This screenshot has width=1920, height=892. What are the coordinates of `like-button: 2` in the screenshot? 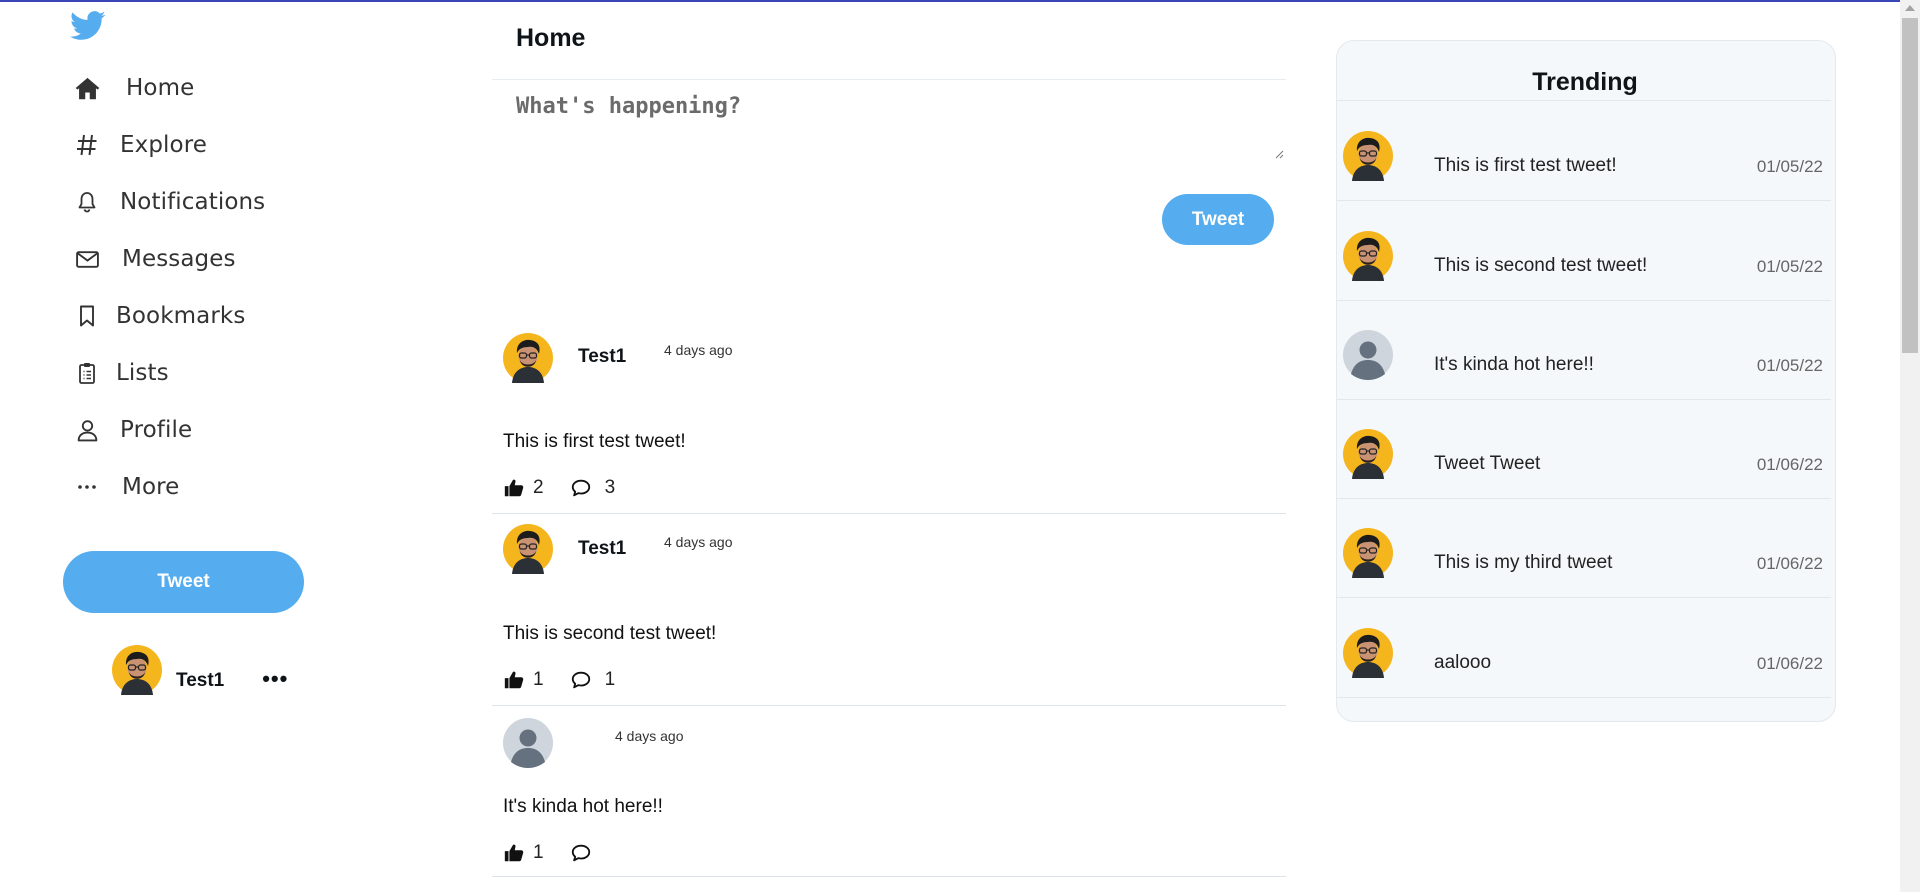 It's located at (523, 488).